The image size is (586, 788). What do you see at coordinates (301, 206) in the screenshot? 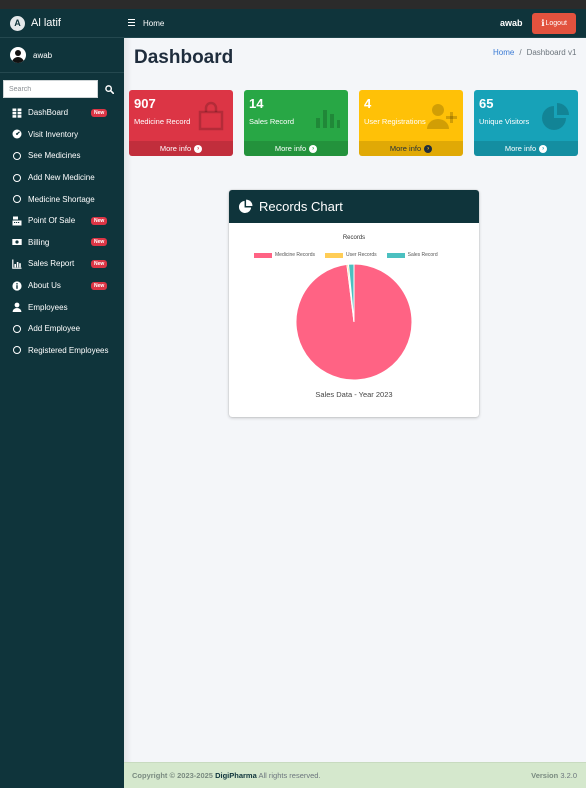
I see `card-title: Records Chart` at bounding box center [301, 206].